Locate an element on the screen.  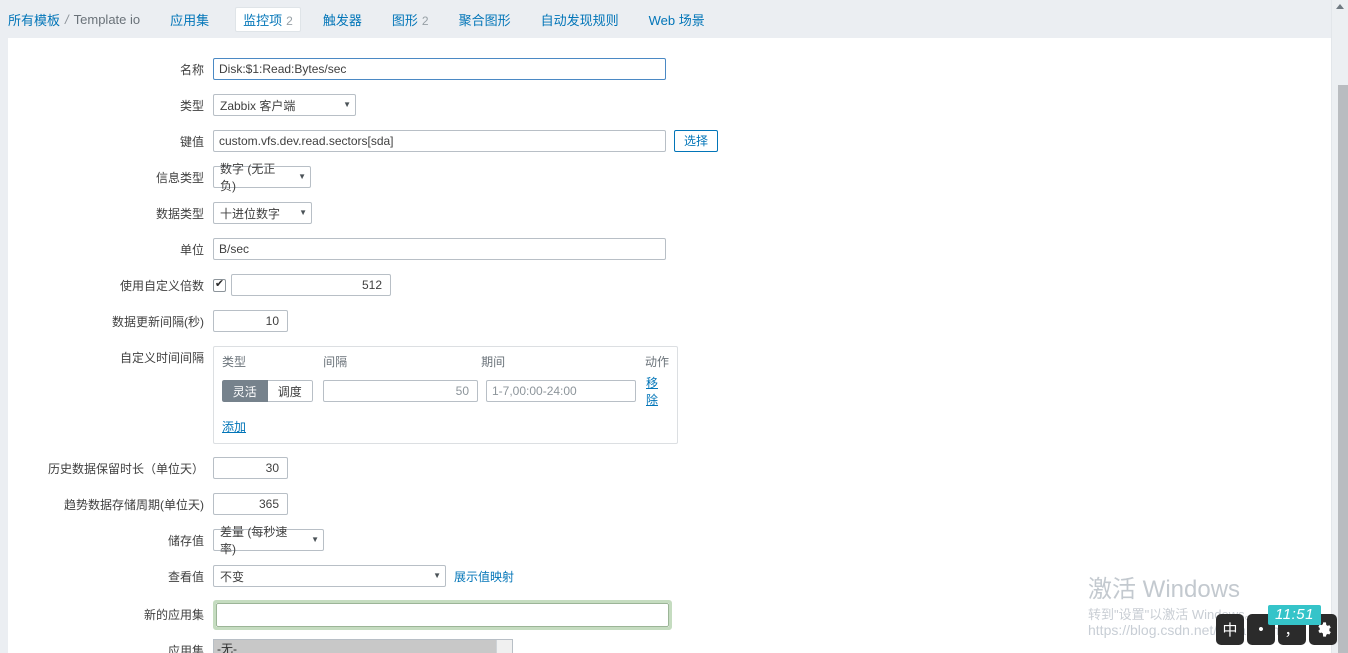
control-units is located at coordinates (439, 249).